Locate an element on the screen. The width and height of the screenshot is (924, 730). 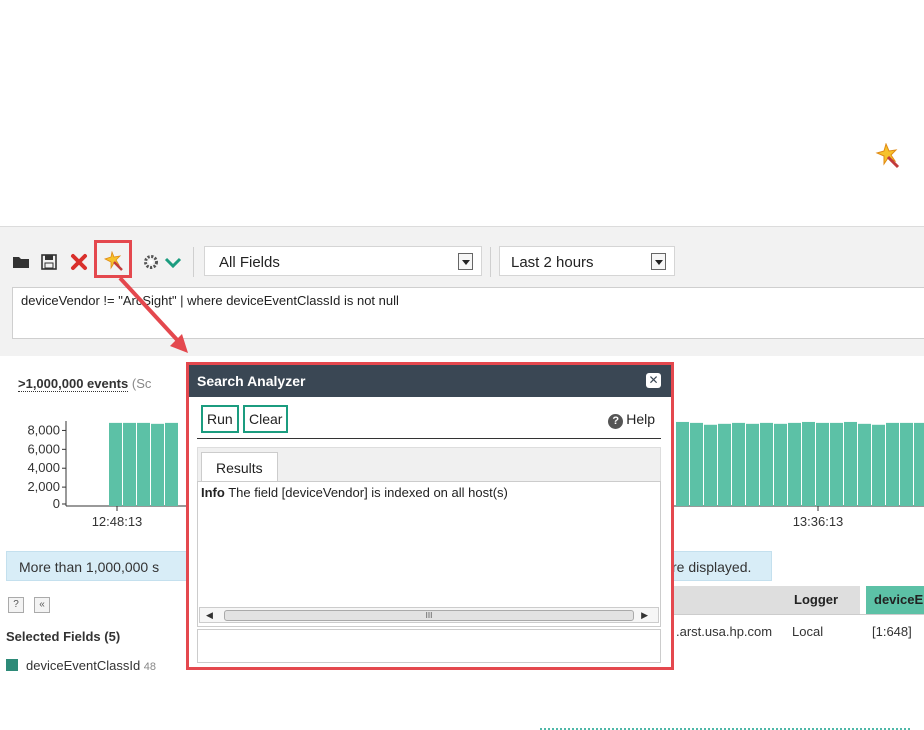
dialog-header: Search Analyzer ✕ is located at coordinates (430, 381).